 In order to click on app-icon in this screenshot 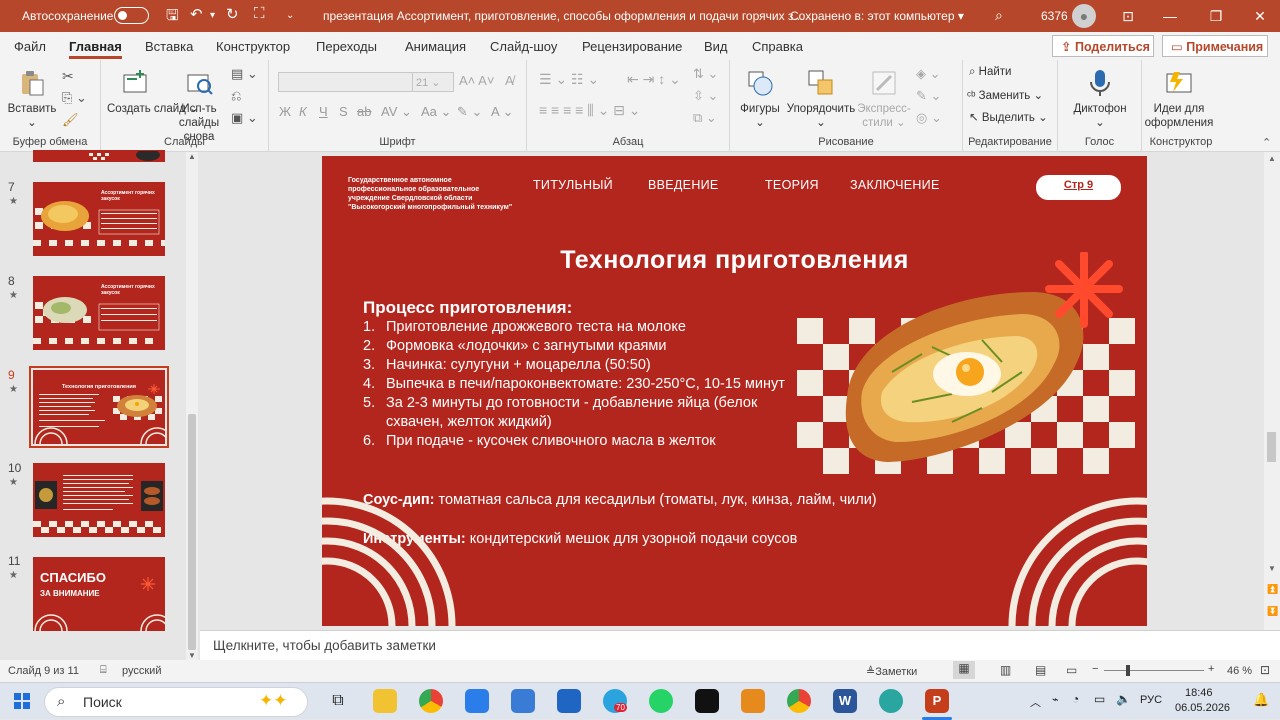, I will do `click(523, 701)`.